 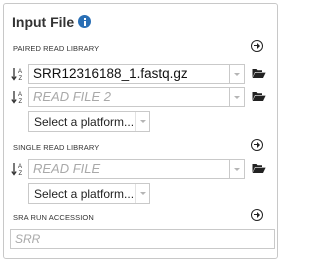 I want to click on sort-read2-icon: A Z, so click(x=19, y=97).